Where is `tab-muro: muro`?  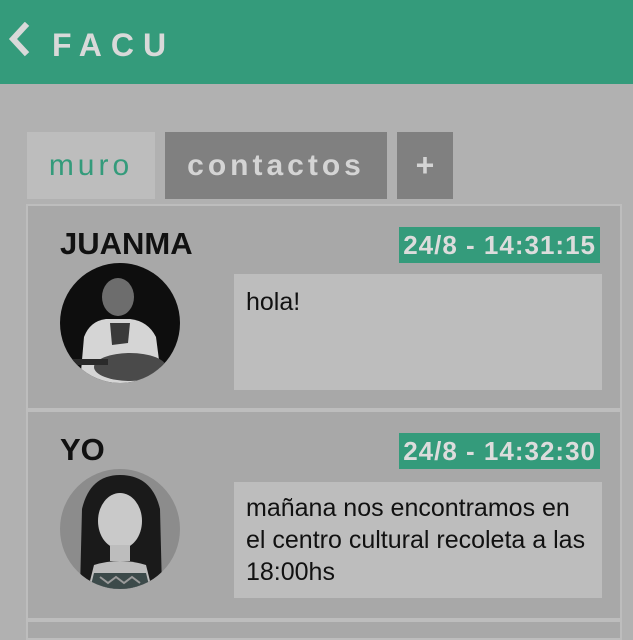
tab-muro: muro is located at coordinates (91, 165).